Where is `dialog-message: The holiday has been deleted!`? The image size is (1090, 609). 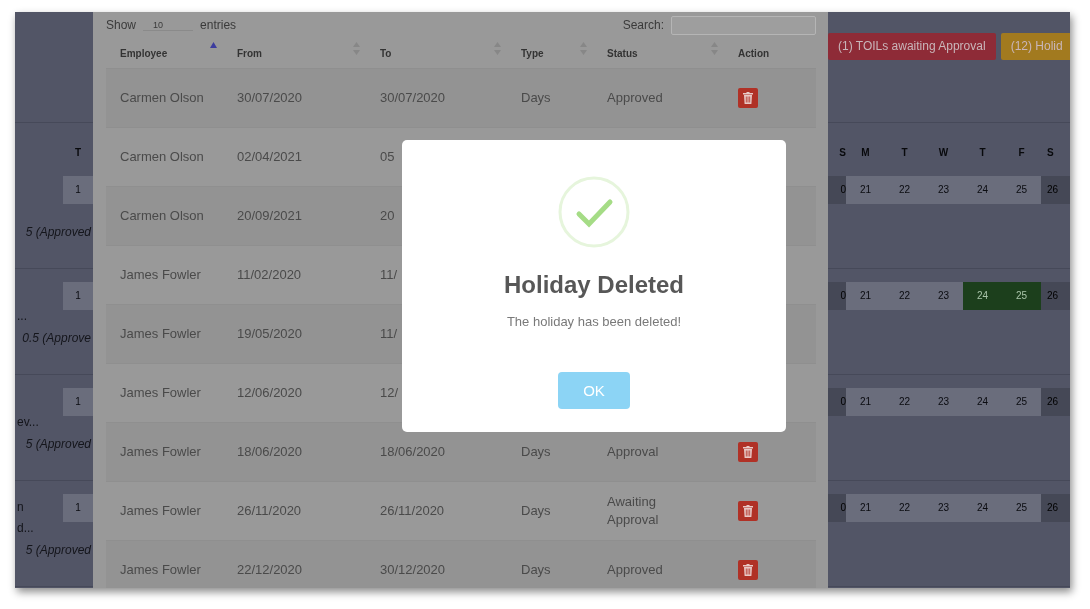 dialog-message: The holiday has been deleted! is located at coordinates (594, 322).